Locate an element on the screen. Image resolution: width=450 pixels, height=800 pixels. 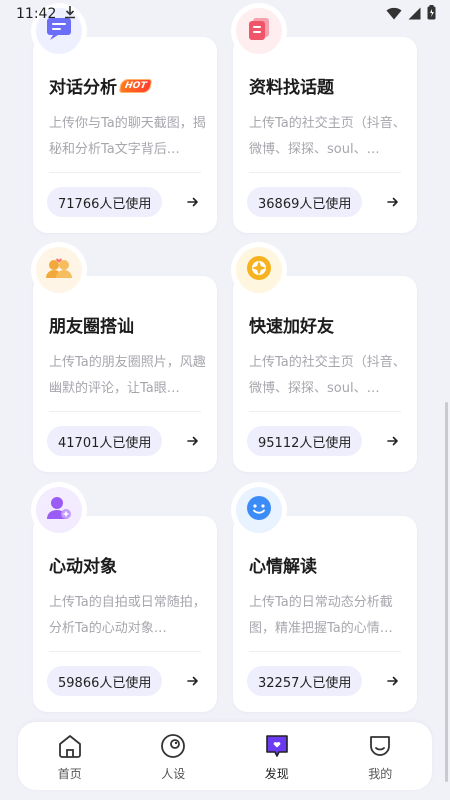
card-title: 快速加好友 is located at coordinates (291, 324).